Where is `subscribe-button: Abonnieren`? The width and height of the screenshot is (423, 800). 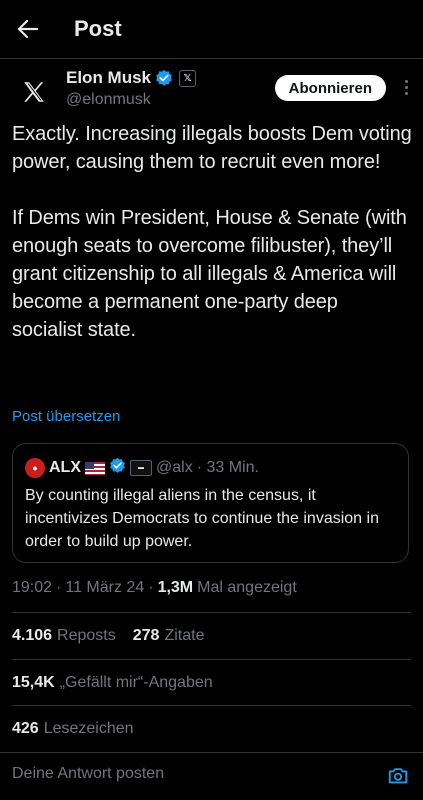
subscribe-button: Abonnieren is located at coordinates (330, 88).